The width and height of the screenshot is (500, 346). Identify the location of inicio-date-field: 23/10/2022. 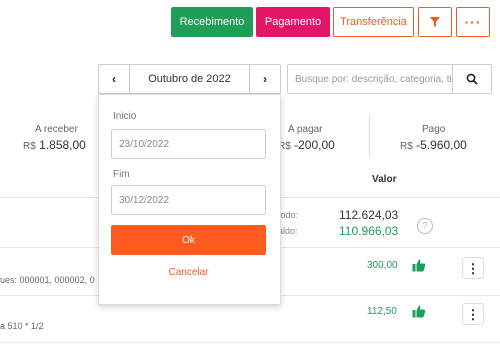
(188, 144).